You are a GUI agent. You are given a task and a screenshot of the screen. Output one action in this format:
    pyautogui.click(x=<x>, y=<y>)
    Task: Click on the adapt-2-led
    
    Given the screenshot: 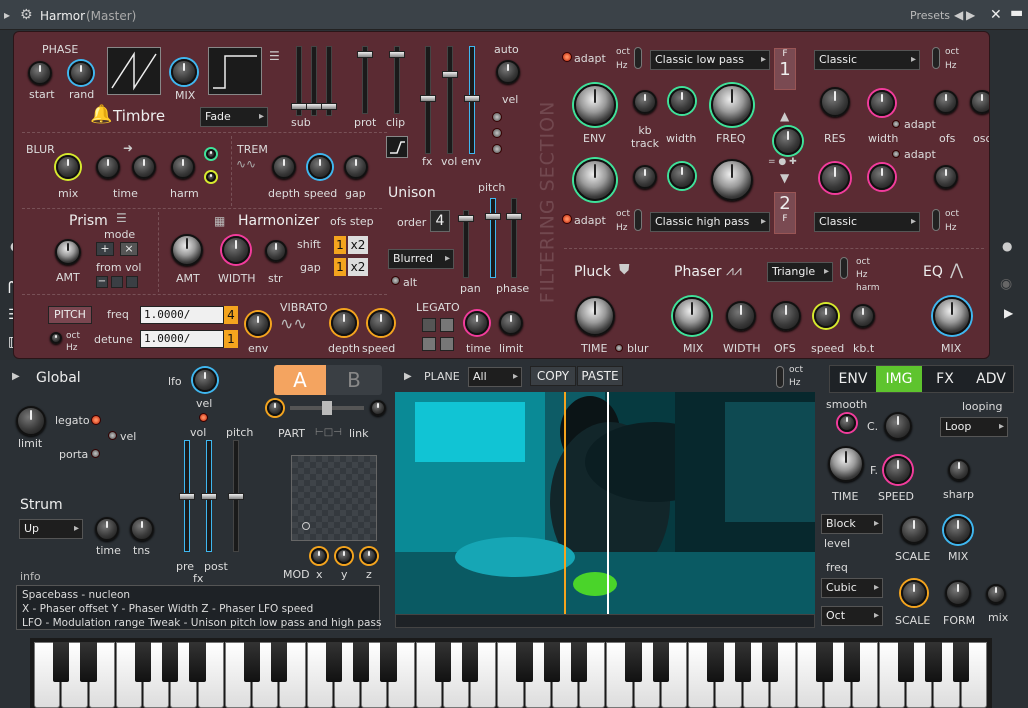 What is the action you would take?
    pyautogui.click(x=896, y=124)
    